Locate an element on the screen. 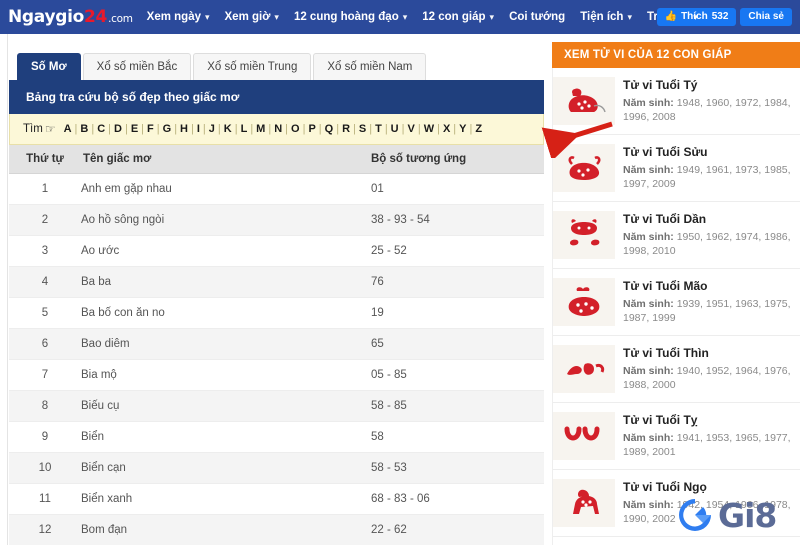 This screenshot has width=800, height=545. table-row: 1 Anh em gặp nhau 01 is located at coordinates (276, 189).